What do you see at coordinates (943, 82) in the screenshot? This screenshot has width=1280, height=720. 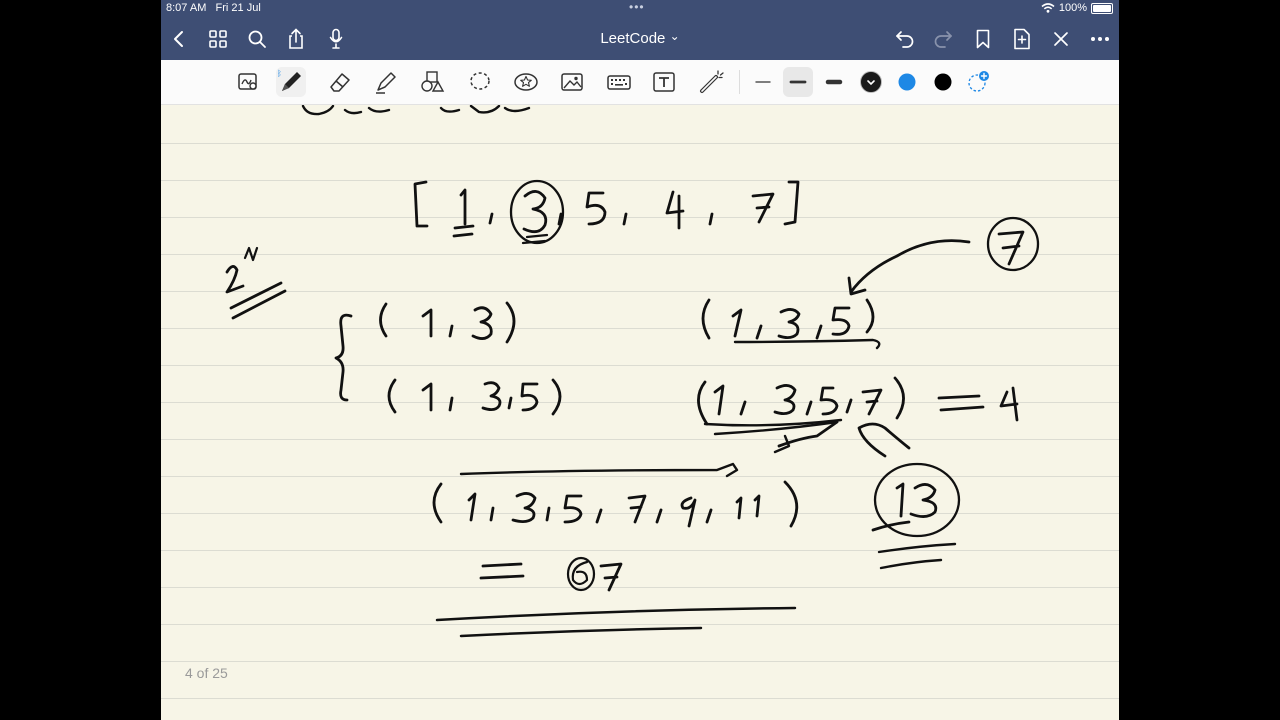 I see `color-black-icon` at bounding box center [943, 82].